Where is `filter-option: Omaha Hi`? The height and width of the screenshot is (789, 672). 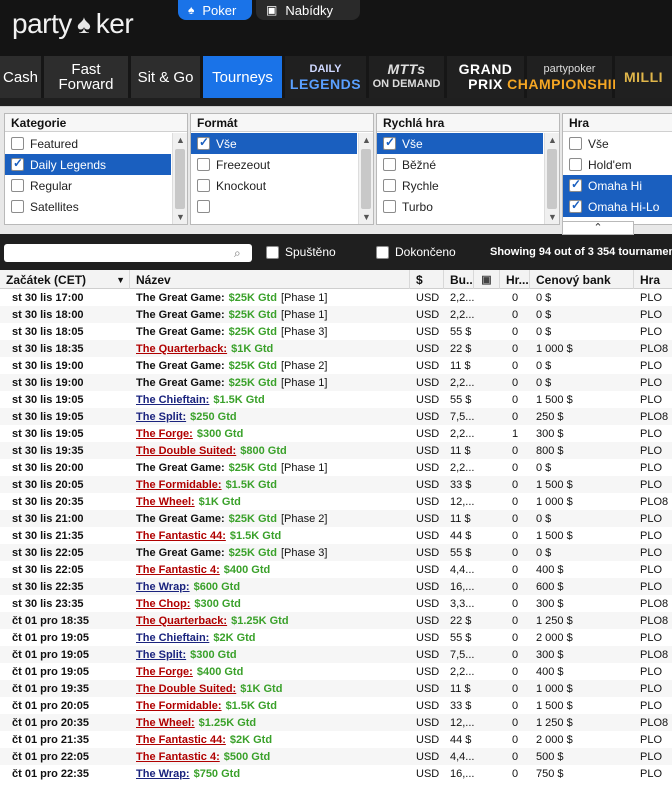
filter-option: Omaha Hi is located at coordinates (617, 185).